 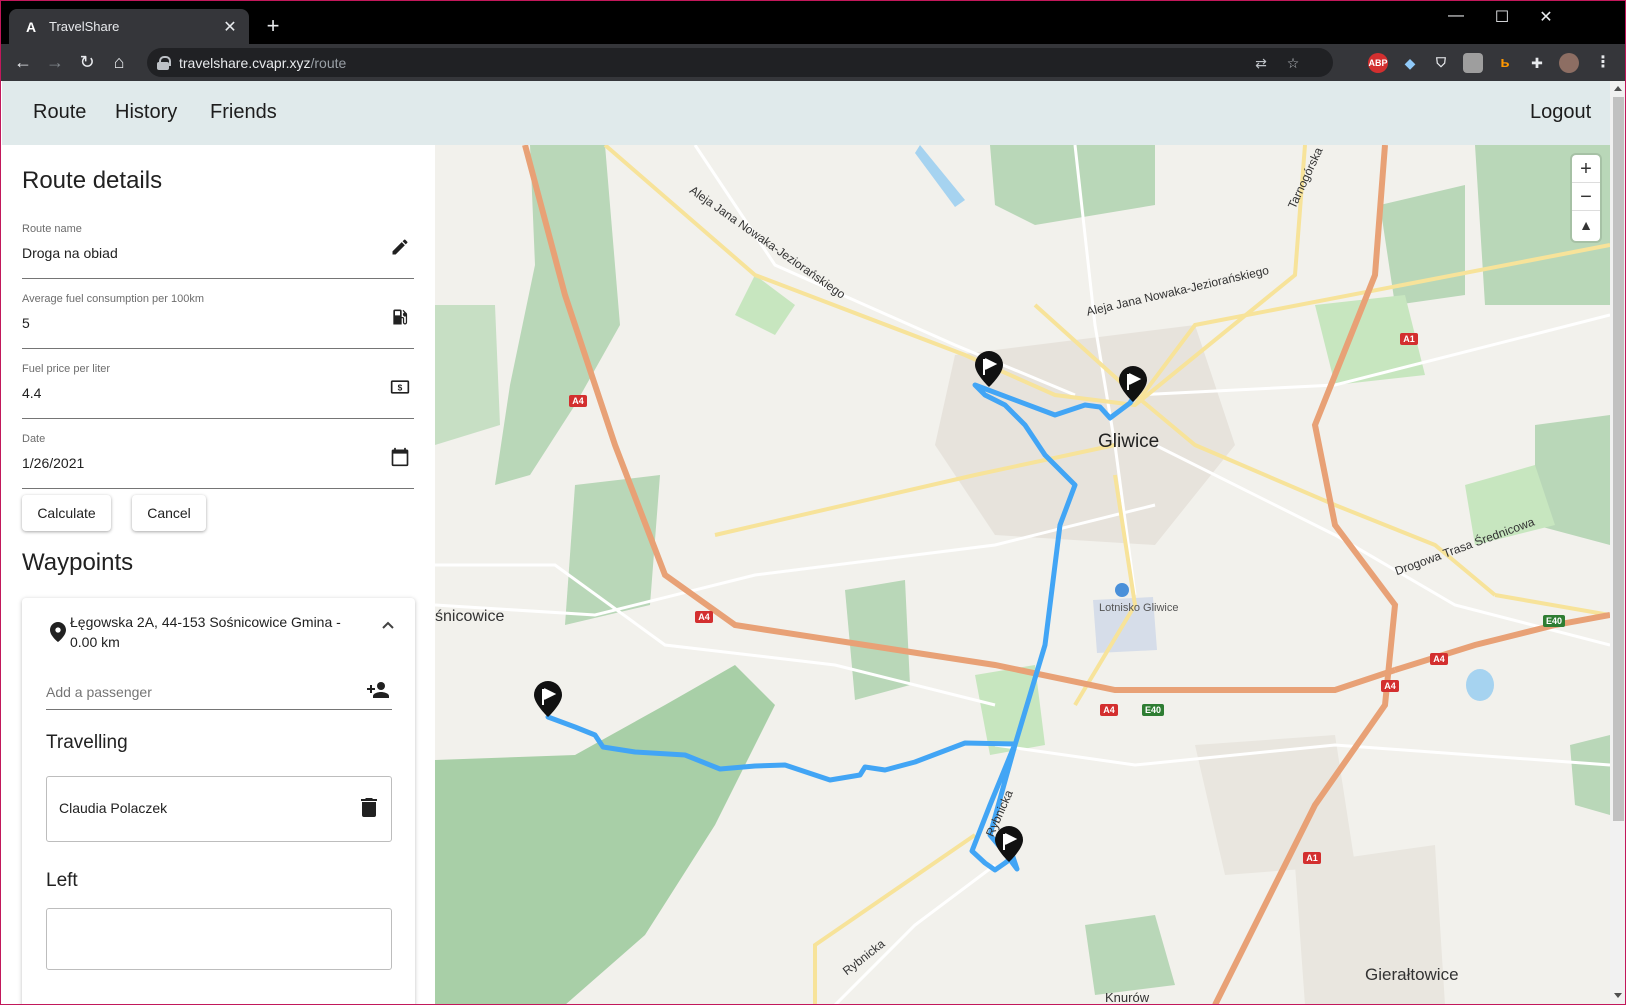 I want to click on extension-b-icon: ь, so click(x=1505, y=63).